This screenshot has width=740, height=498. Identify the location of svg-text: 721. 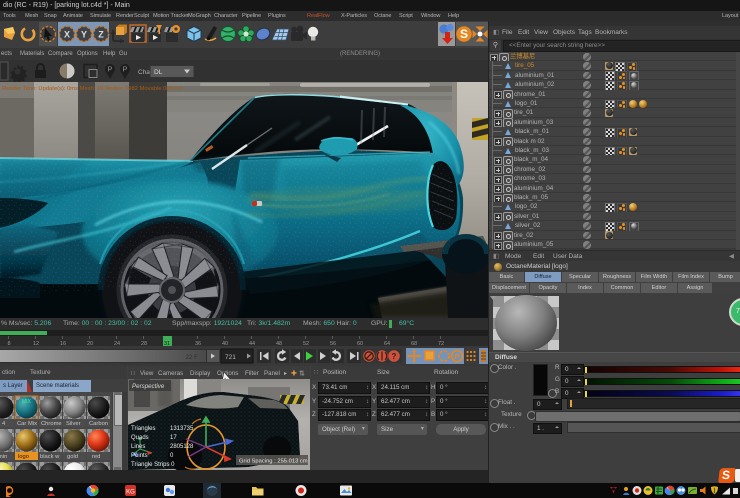
(230, 357).